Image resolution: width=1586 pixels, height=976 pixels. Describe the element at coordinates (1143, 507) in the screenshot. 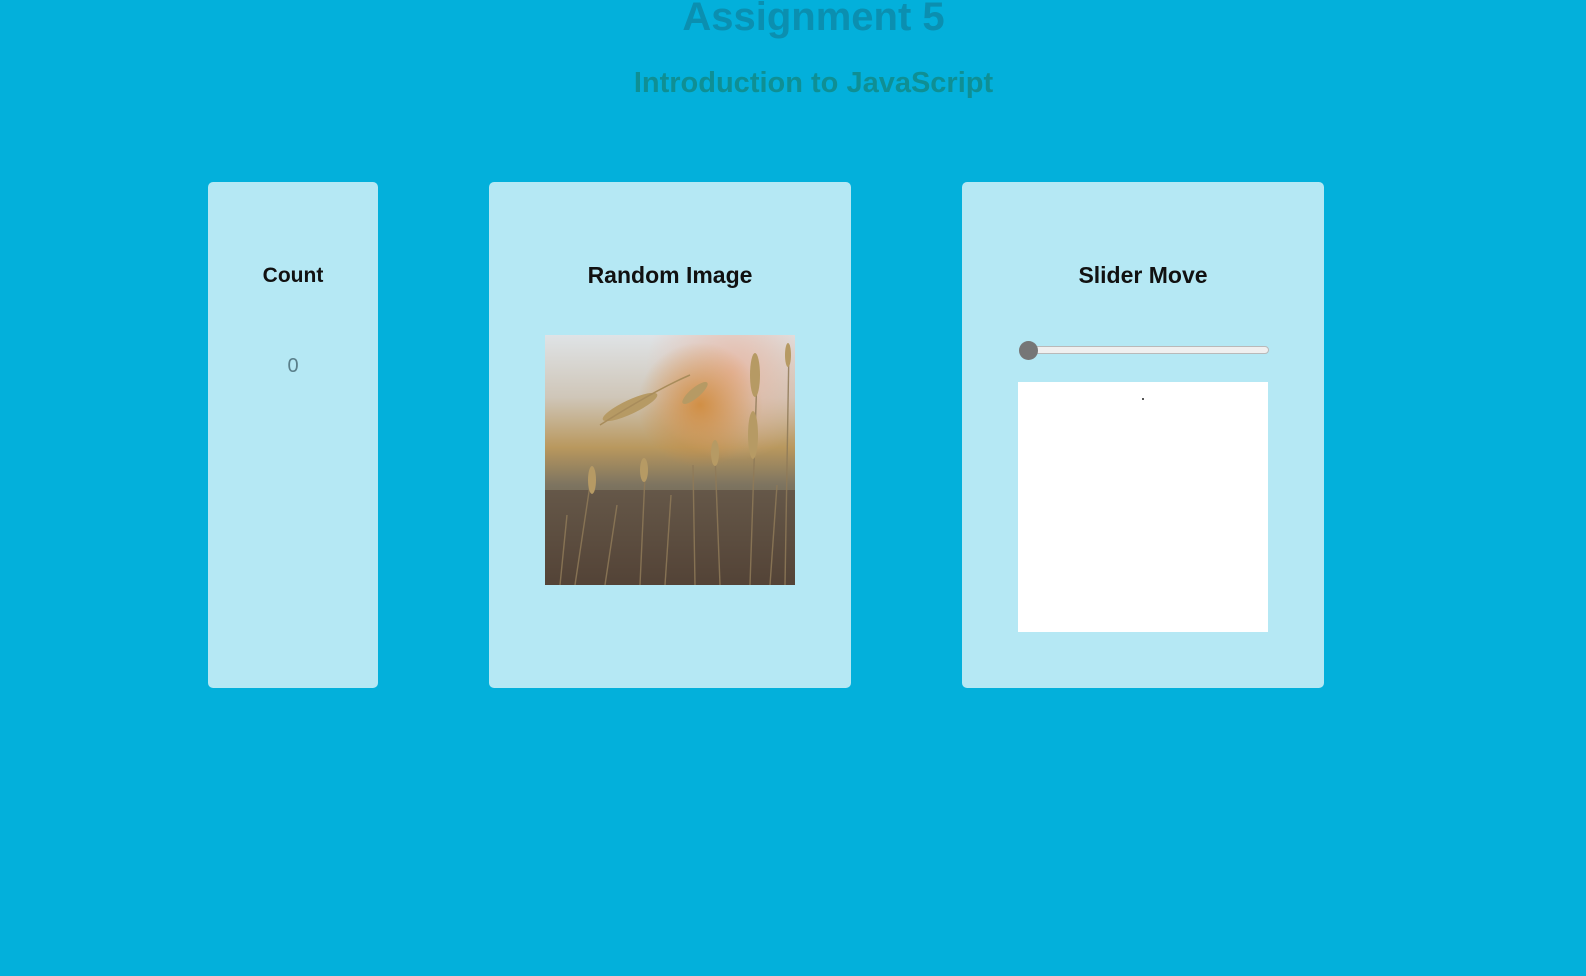

I see `slider-canvas` at that location.